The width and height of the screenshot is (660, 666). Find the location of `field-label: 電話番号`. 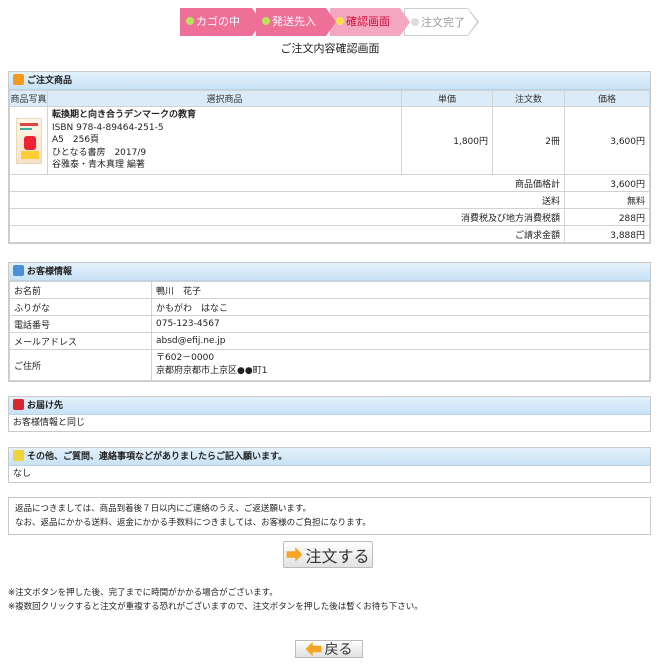

field-label: 電話番号 is located at coordinates (80, 324).